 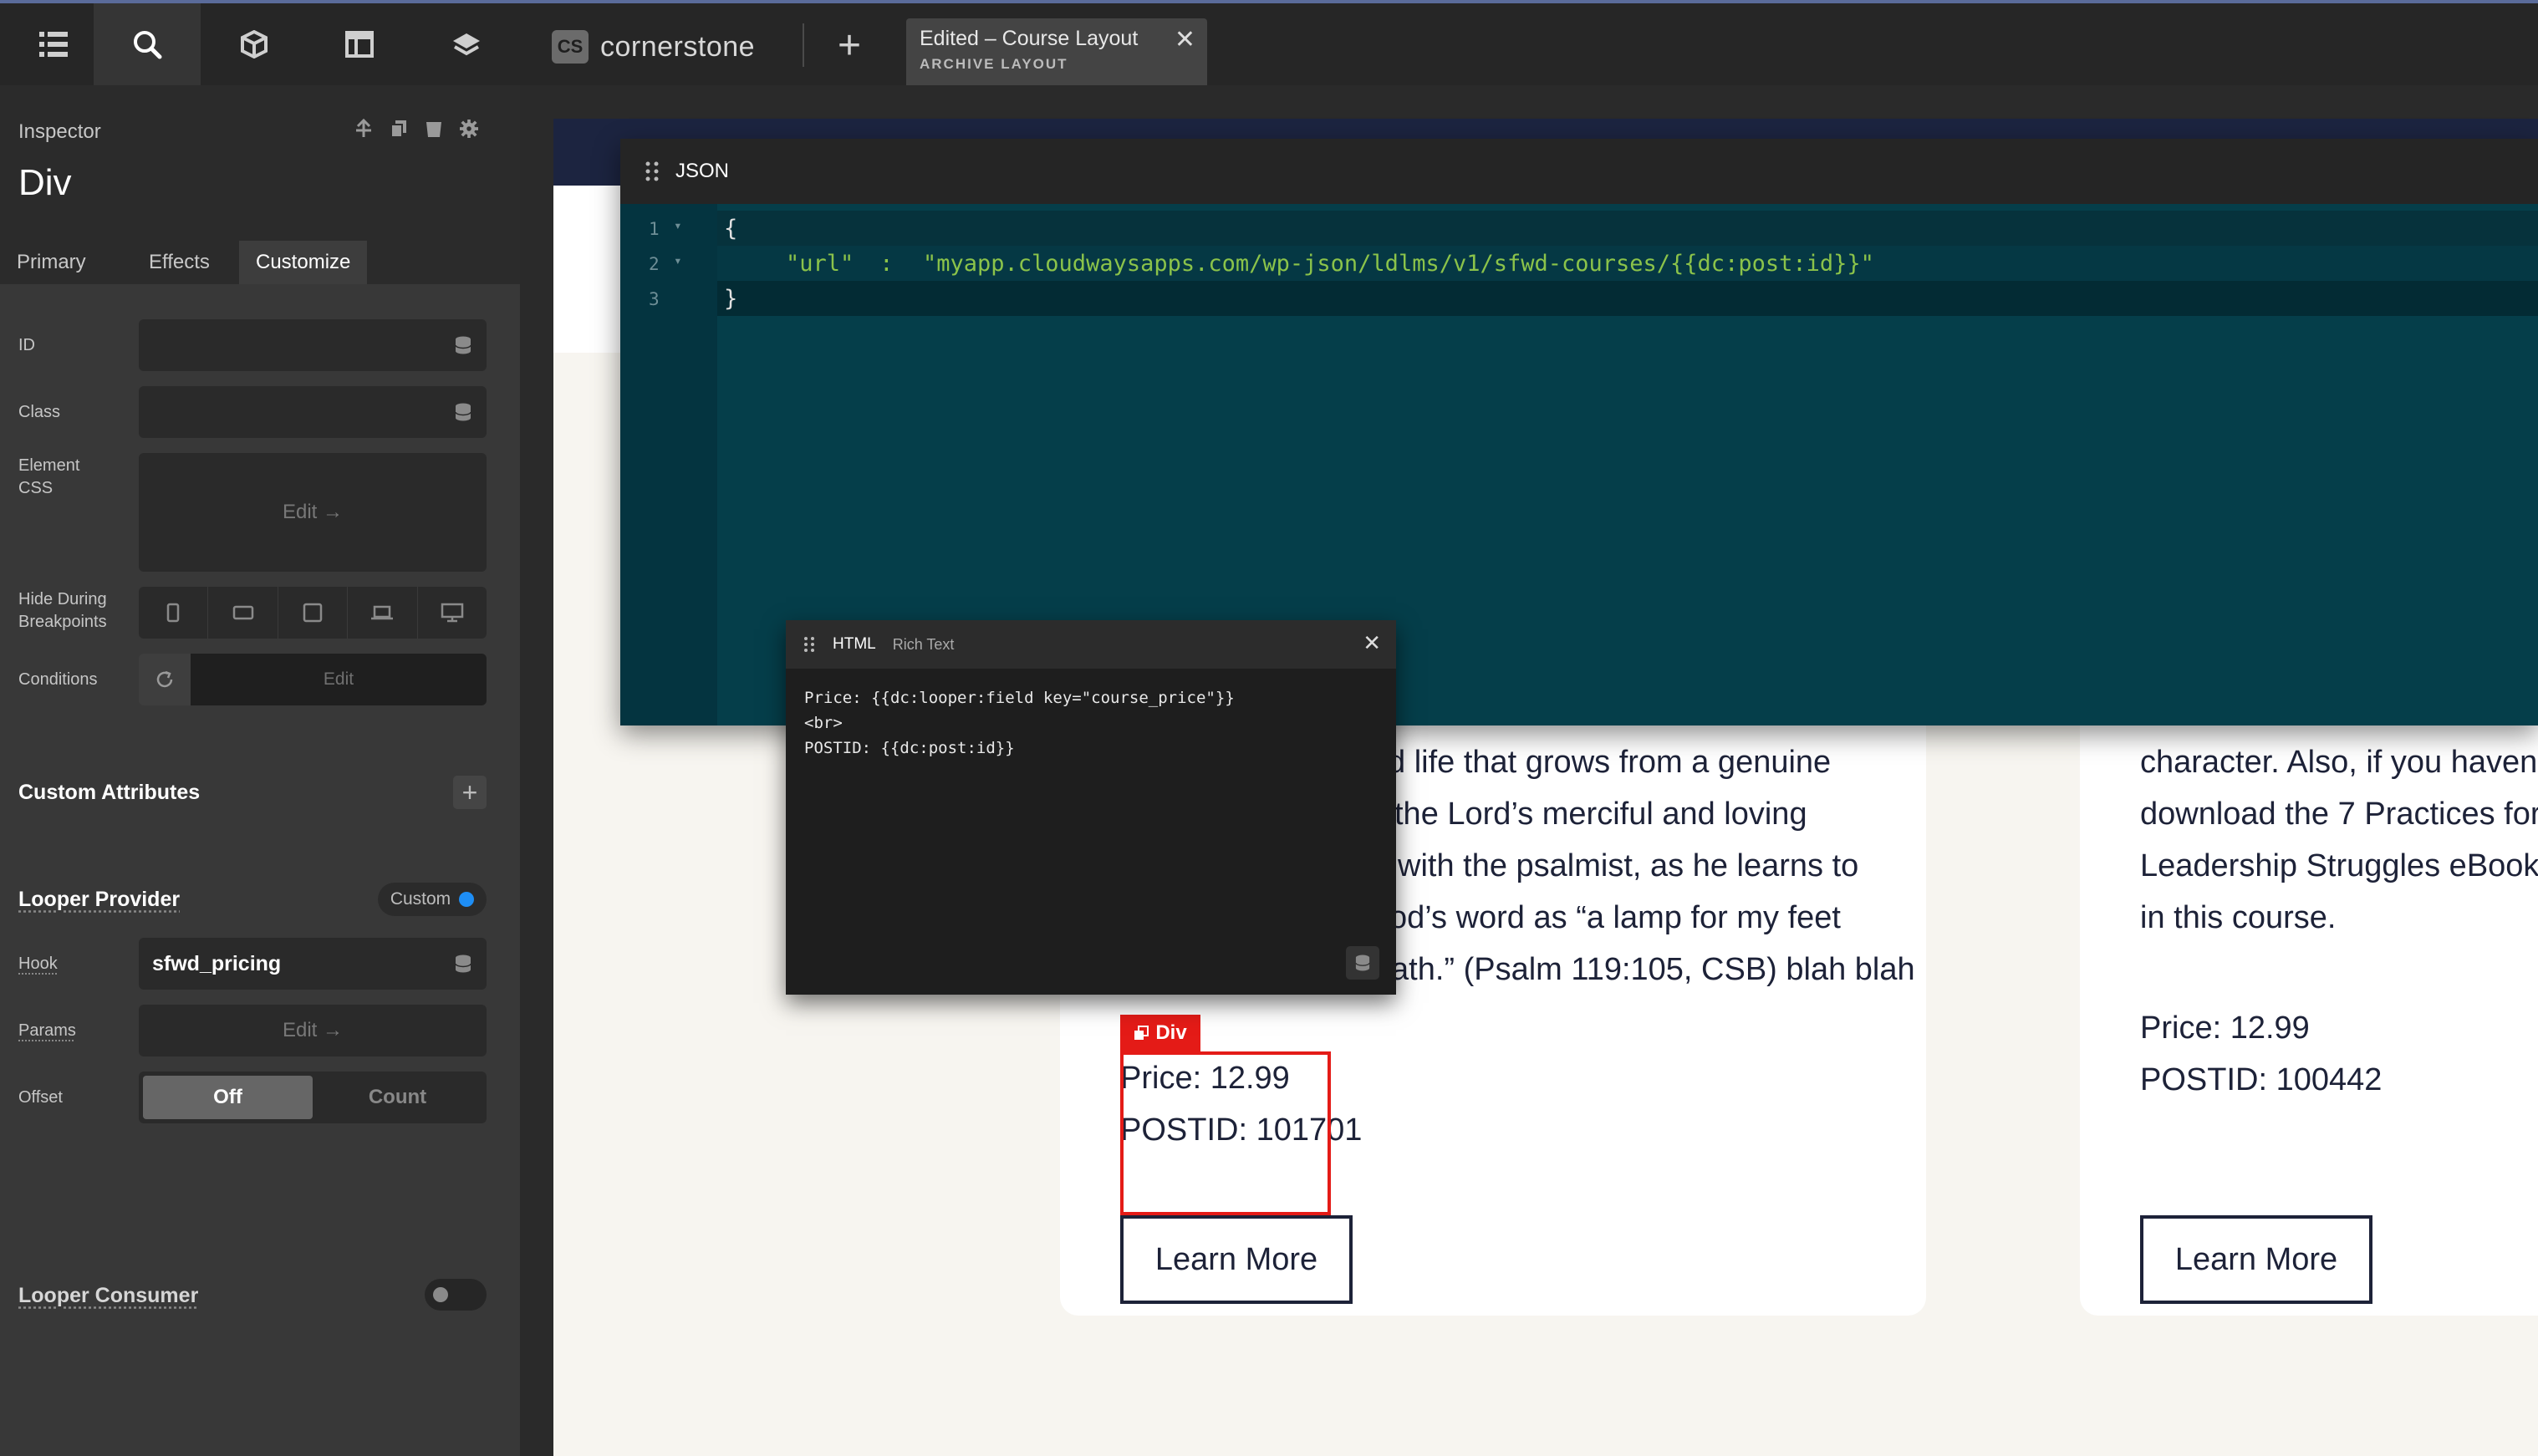 I want to click on card-text-line: character. Also, if you haven't, so click(x=2339, y=762).